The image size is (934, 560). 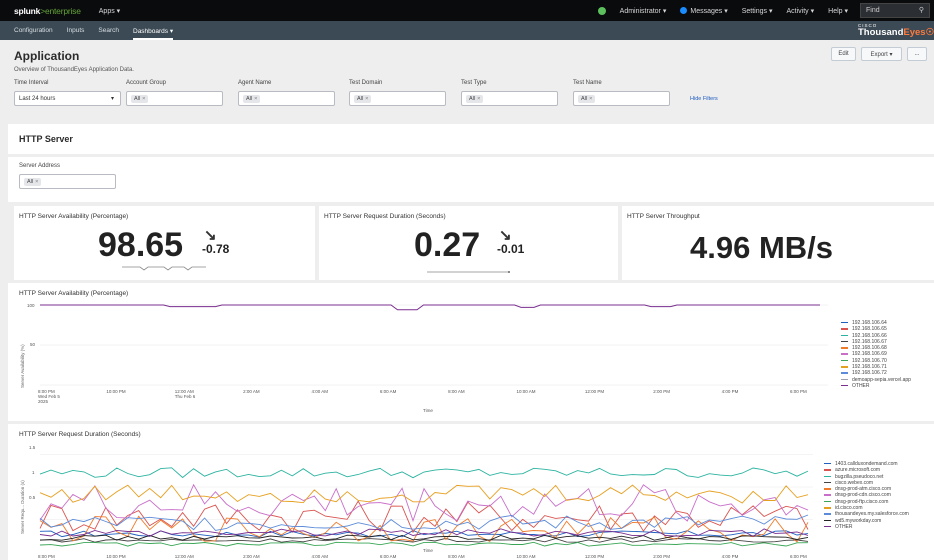 What do you see at coordinates (116, 556) in the screenshot?
I see `x-tick-label: 10:00 PM` at bounding box center [116, 556].